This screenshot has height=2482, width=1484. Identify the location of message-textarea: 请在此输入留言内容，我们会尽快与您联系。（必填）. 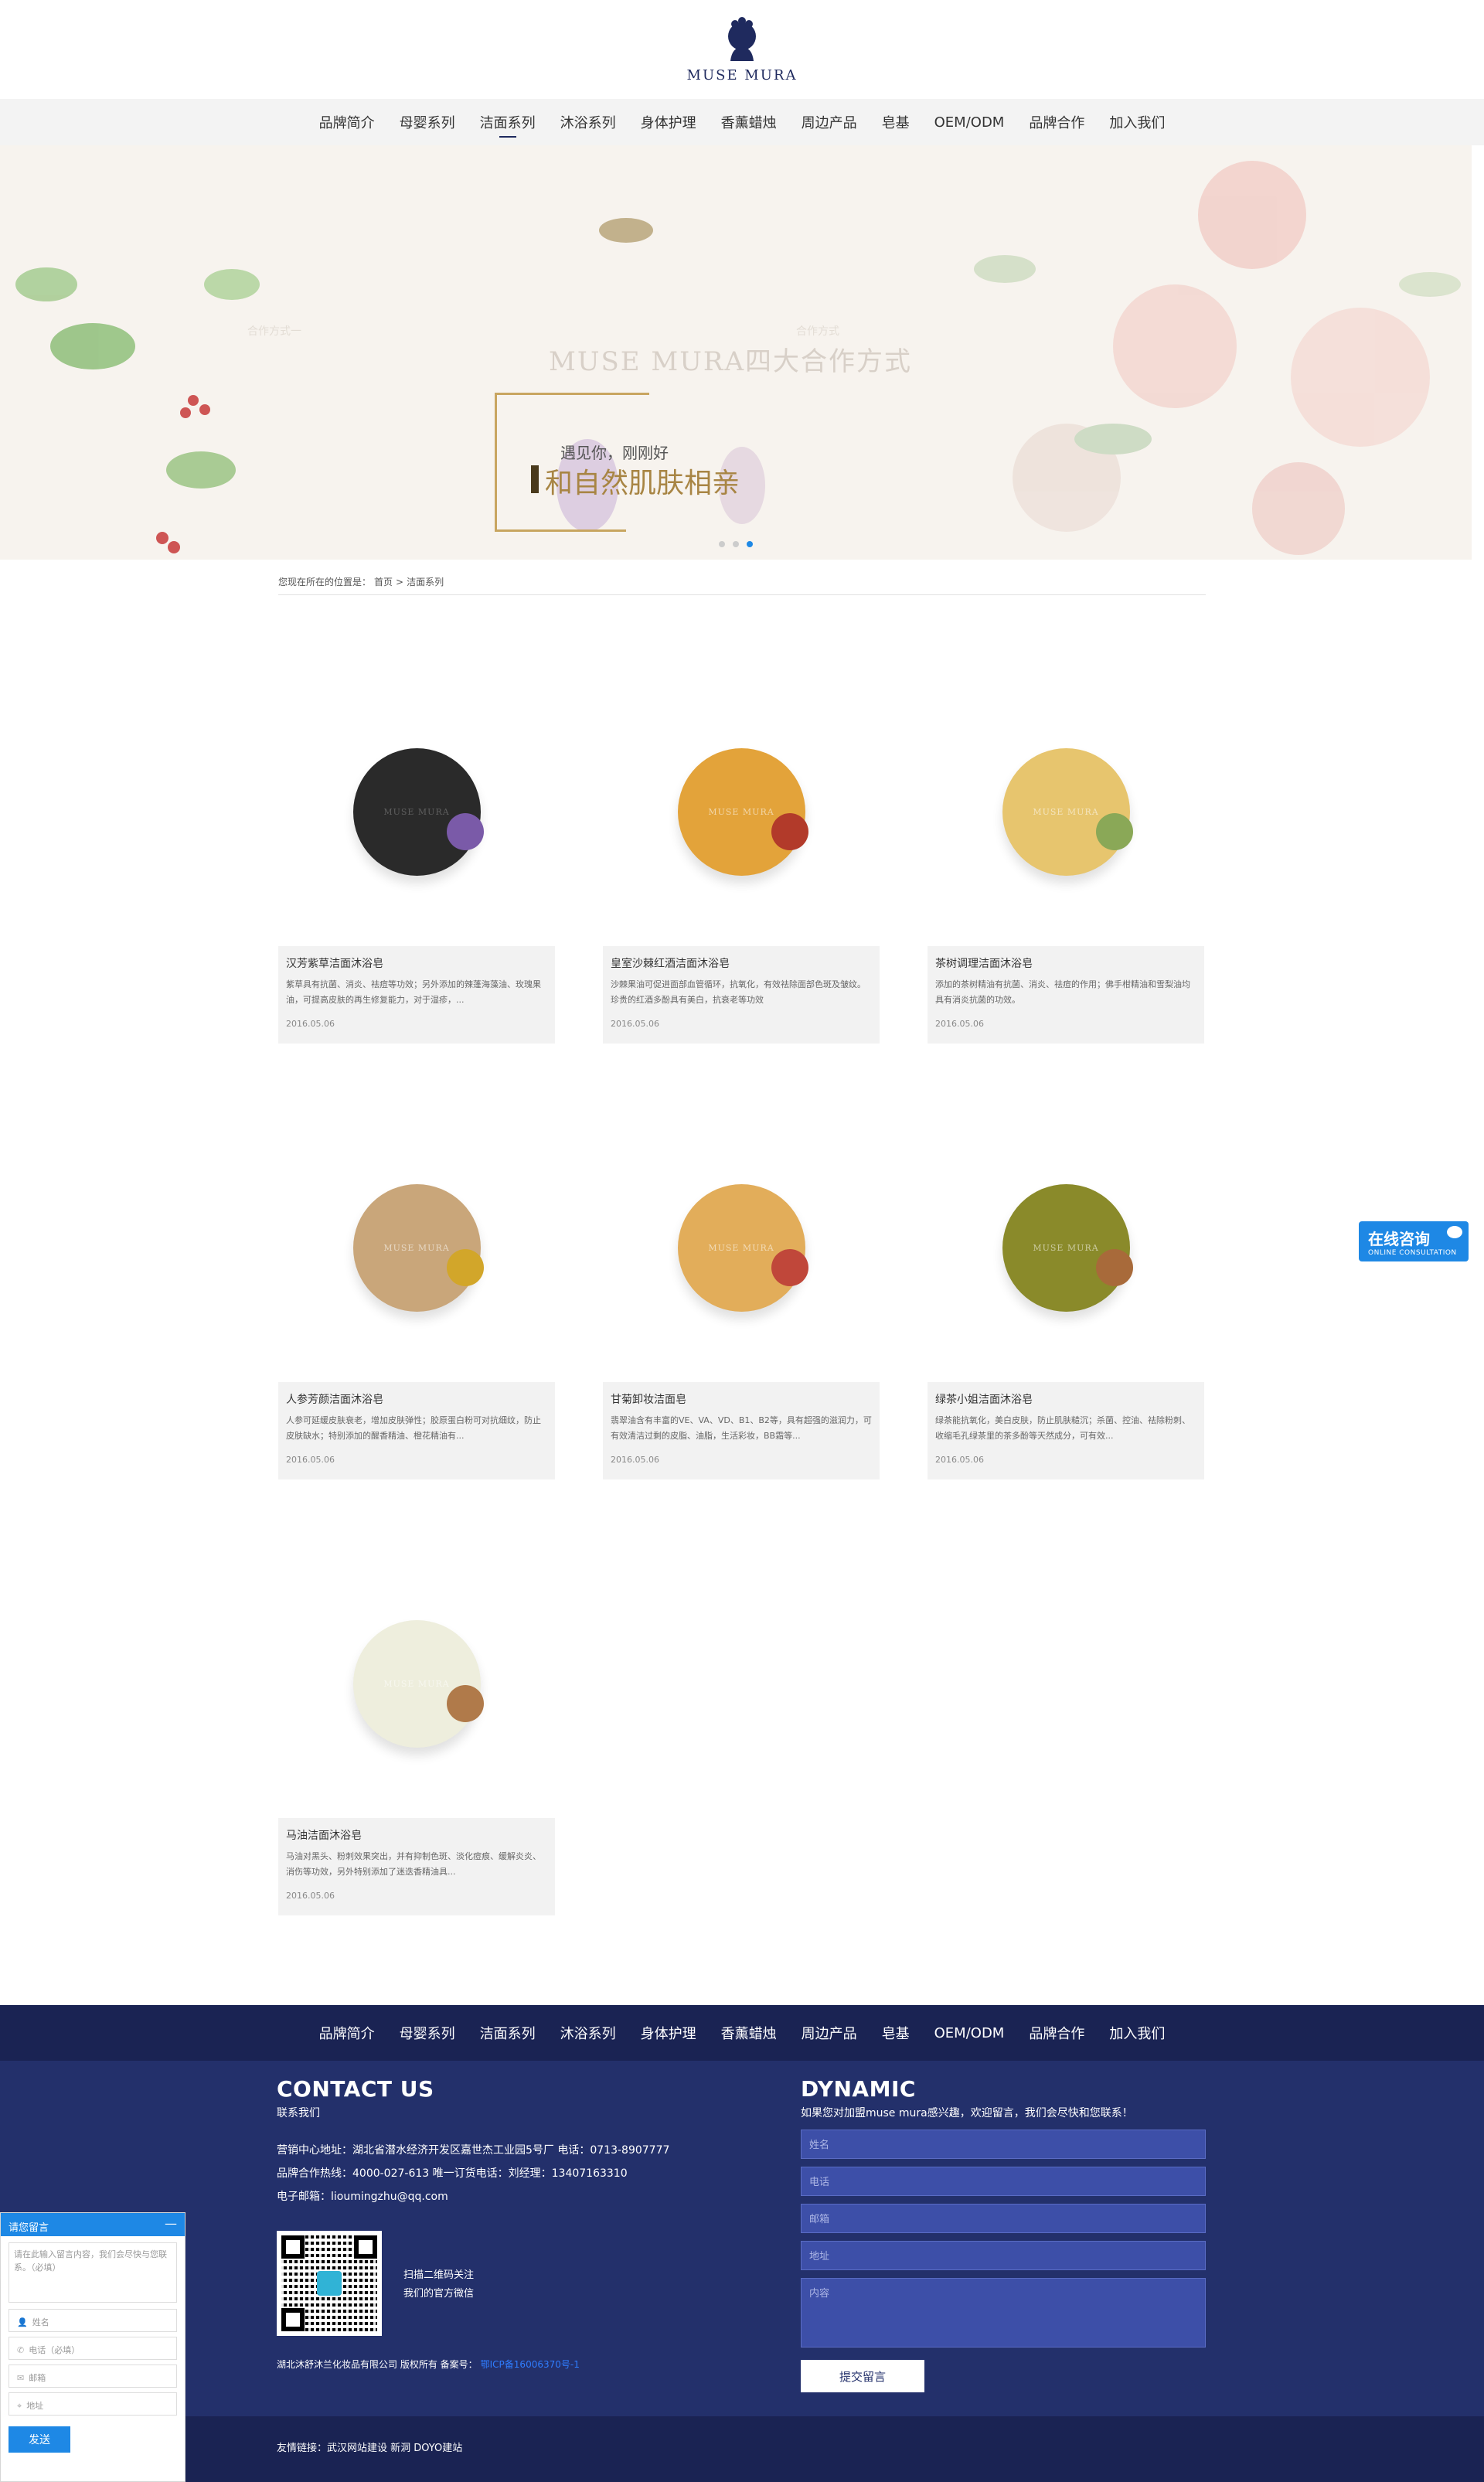
(93, 2272).